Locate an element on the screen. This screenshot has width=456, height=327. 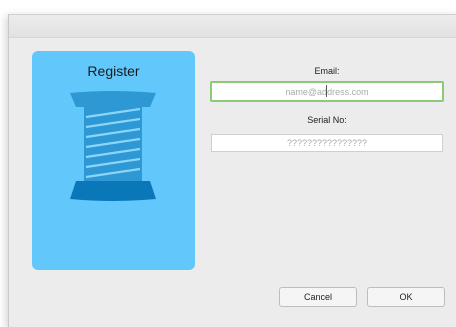
email-input is located at coordinates (327, 91).